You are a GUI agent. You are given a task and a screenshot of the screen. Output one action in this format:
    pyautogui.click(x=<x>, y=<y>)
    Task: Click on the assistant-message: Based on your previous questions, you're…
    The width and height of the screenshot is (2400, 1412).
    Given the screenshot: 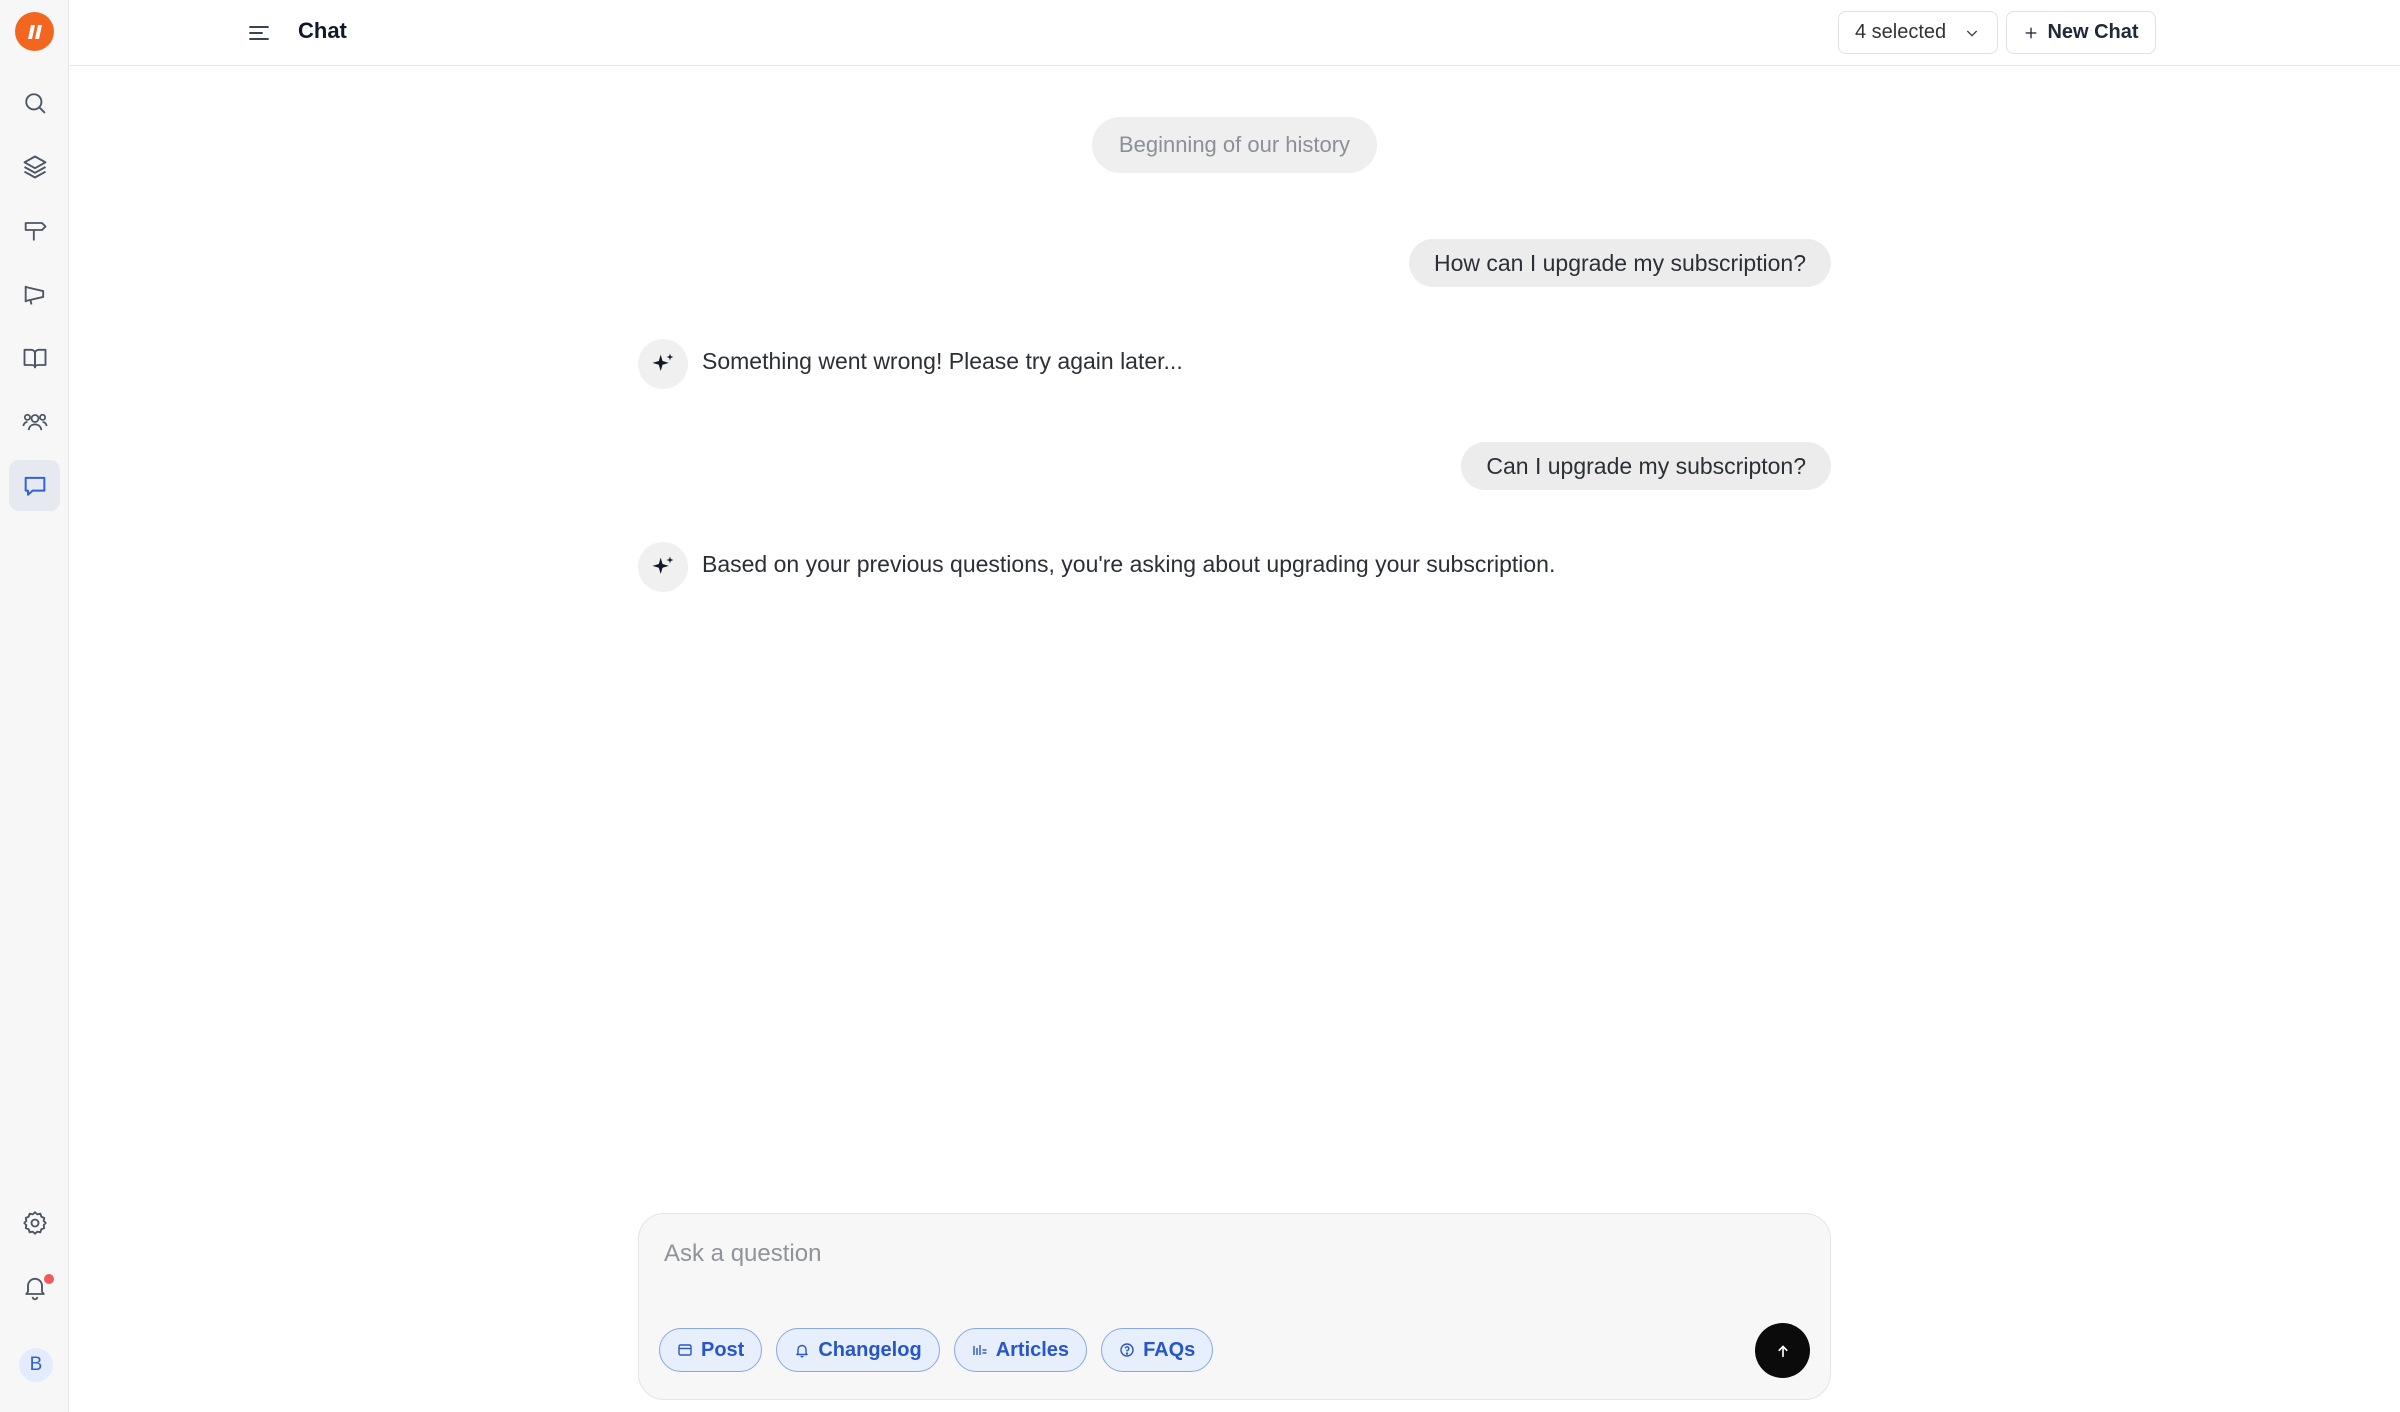 What is the action you would take?
    pyautogui.click(x=1096, y=567)
    